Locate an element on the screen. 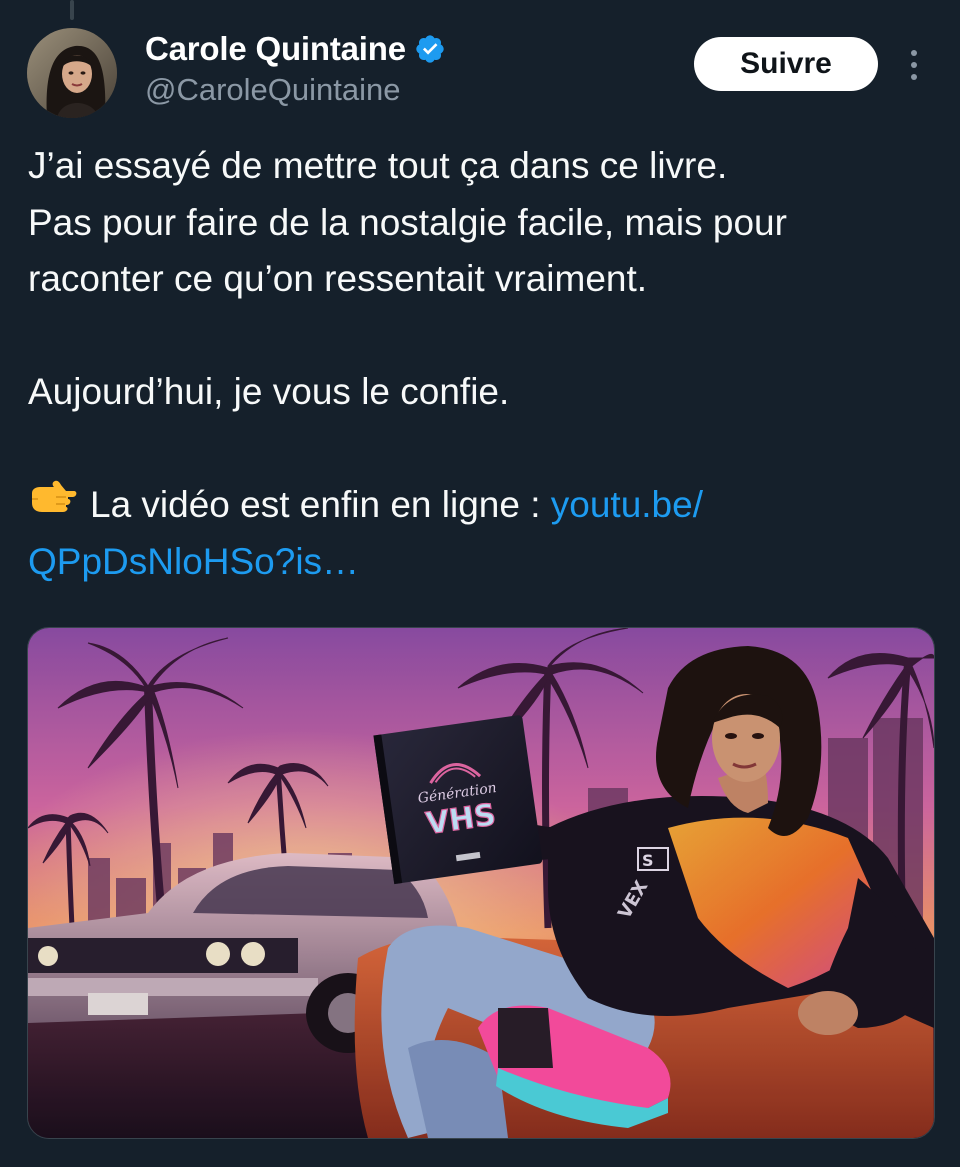 The width and height of the screenshot is (960, 1167). verified-badge-icon is located at coordinates (430, 49).